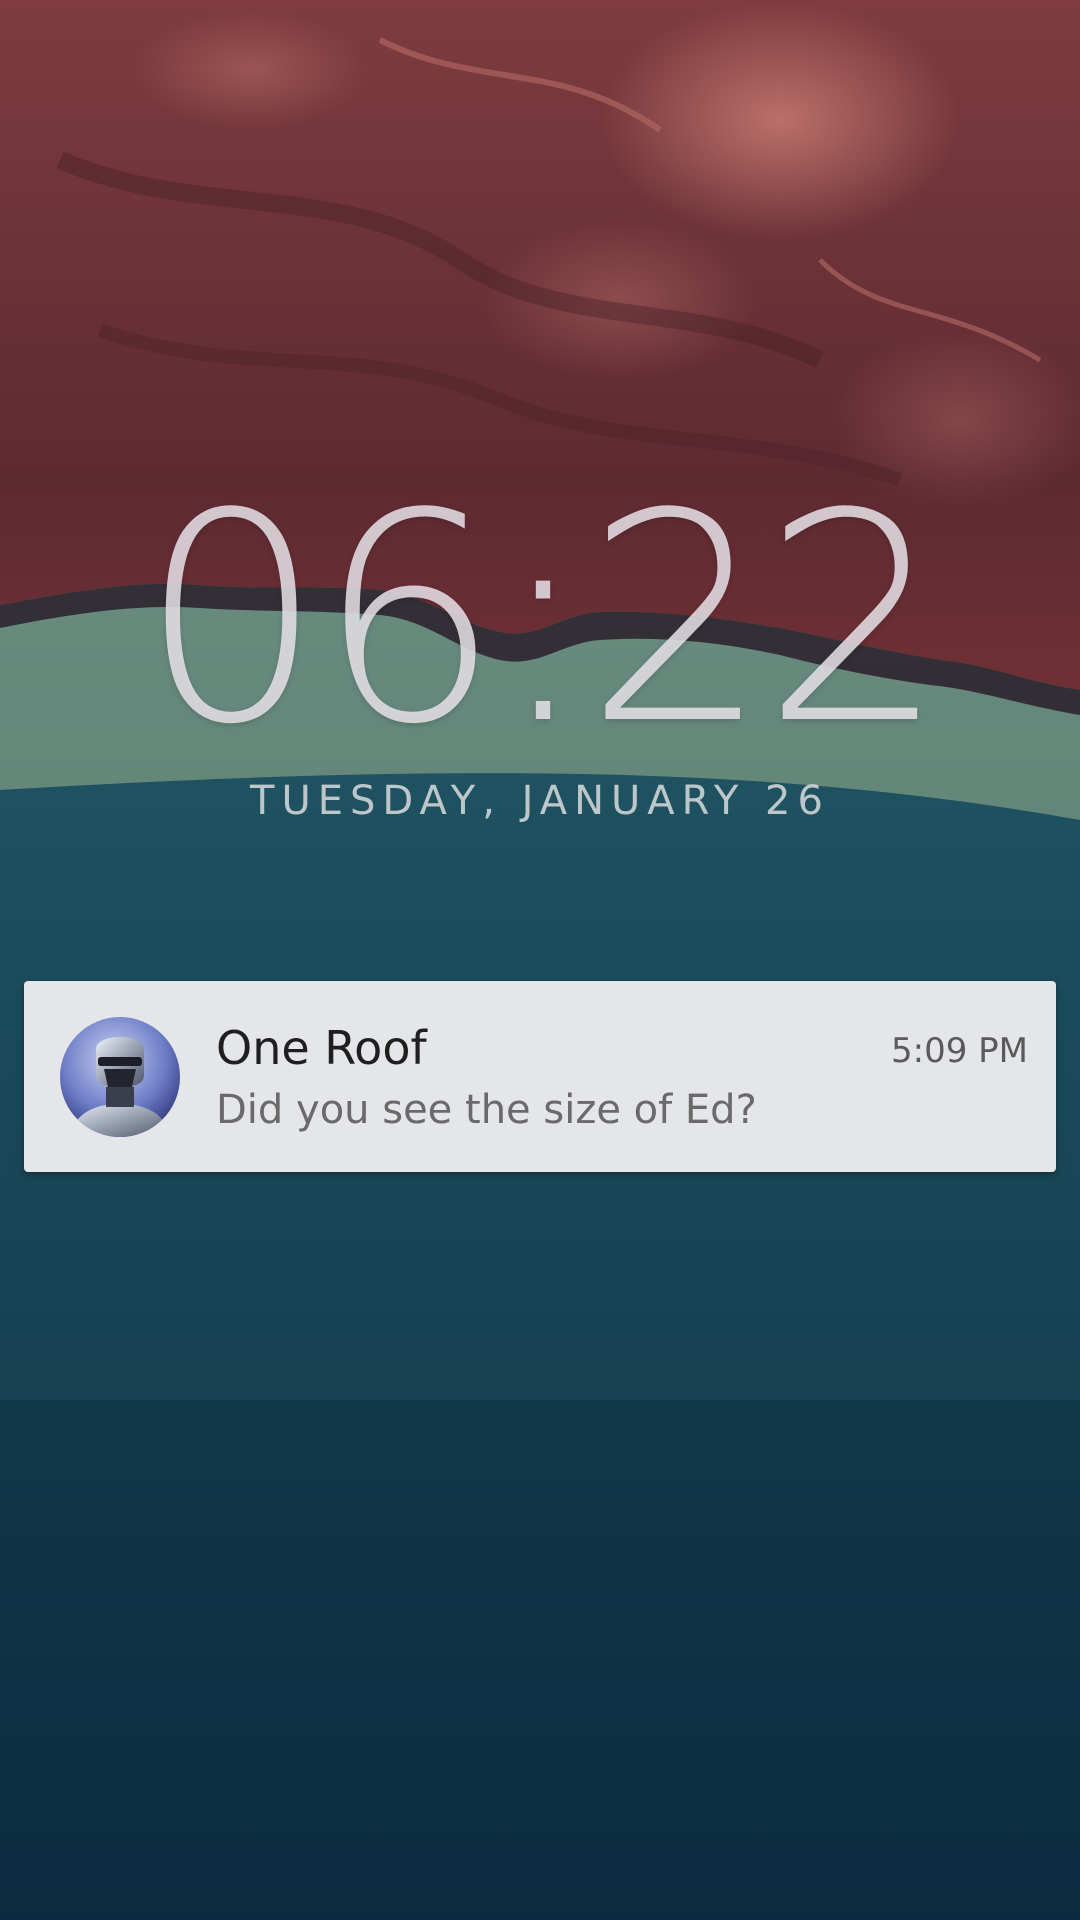 The height and width of the screenshot is (1920, 1080). Describe the element at coordinates (540, 801) in the screenshot. I see `lockscreen-date: TUESDAY, JANUARY 26` at that location.